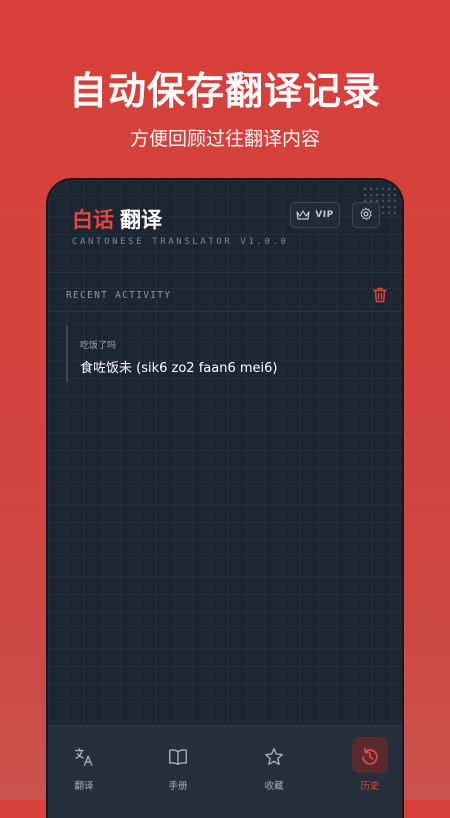 Image resolution: width=450 pixels, height=818 pixels. What do you see at coordinates (98, 346) in the screenshot?
I see `history-item-source: 吃饭了吗` at bounding box center [98, 346].